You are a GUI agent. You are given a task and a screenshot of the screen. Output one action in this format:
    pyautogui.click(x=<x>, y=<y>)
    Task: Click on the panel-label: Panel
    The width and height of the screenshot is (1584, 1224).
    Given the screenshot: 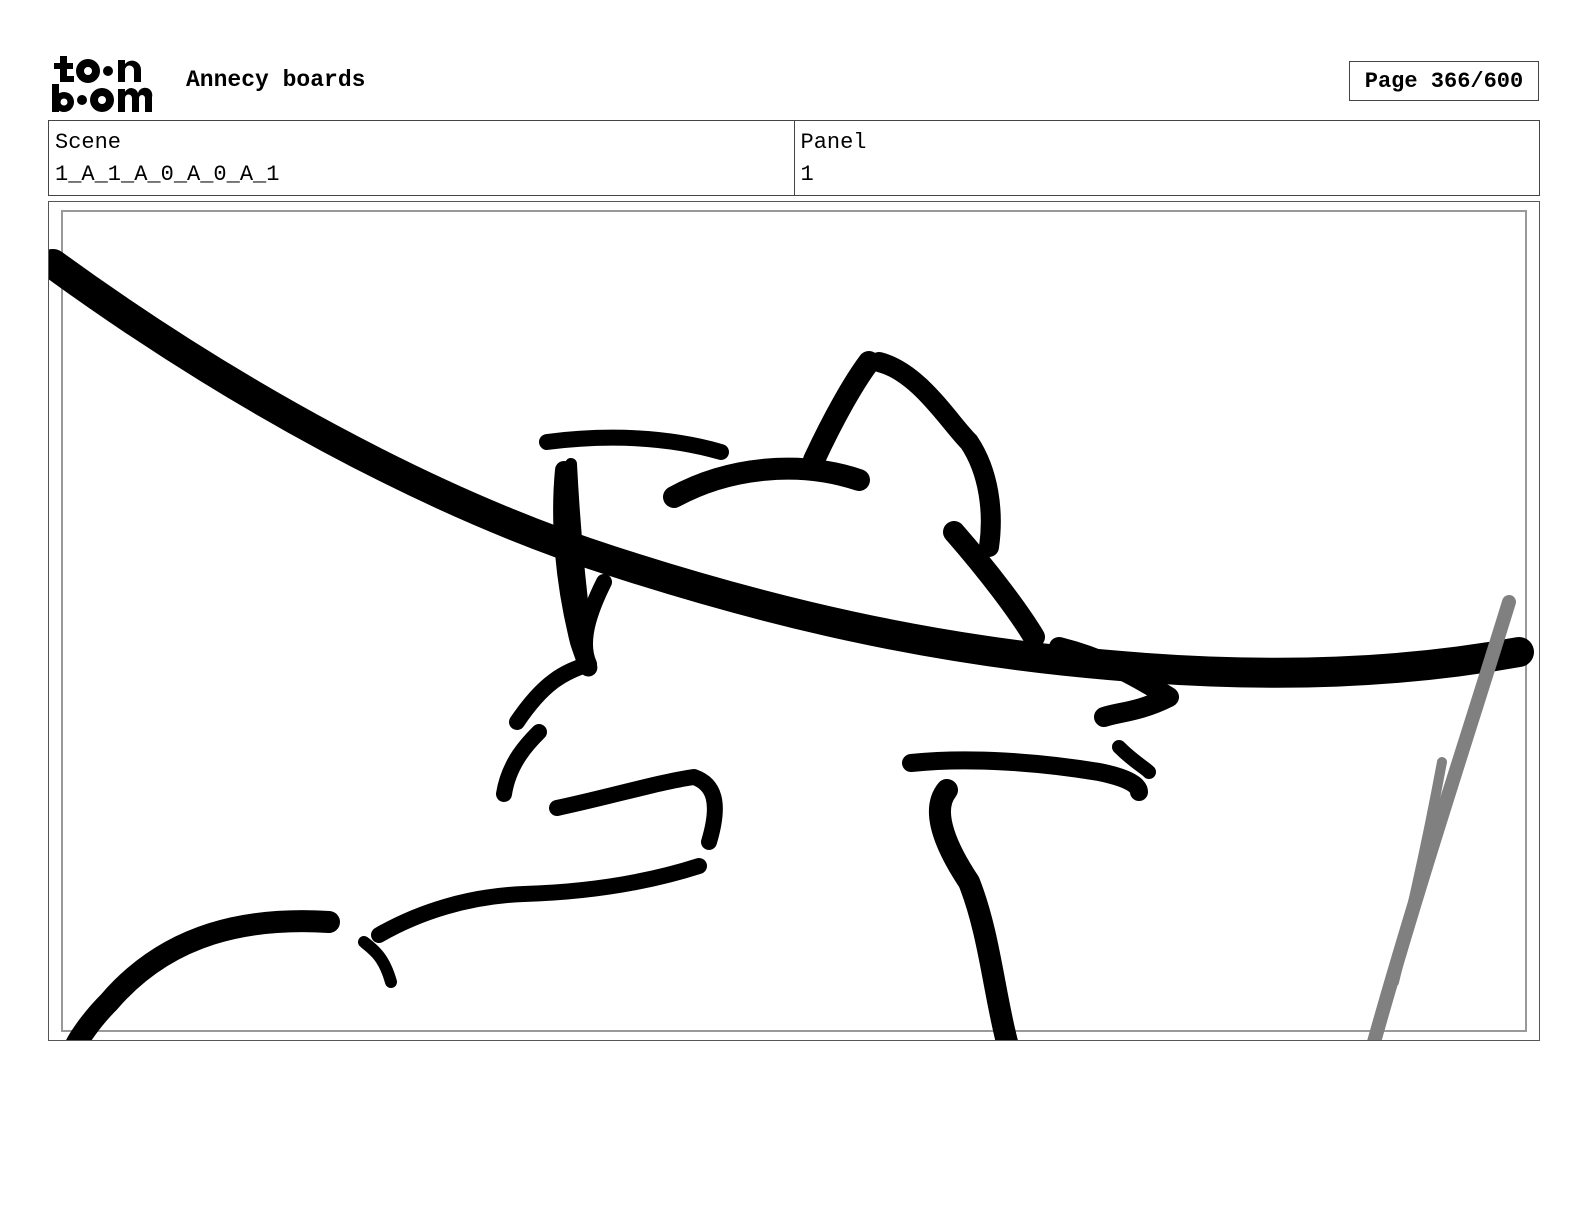 What is the action you would take?
    pyautogui.click(x=833, y=142)
    